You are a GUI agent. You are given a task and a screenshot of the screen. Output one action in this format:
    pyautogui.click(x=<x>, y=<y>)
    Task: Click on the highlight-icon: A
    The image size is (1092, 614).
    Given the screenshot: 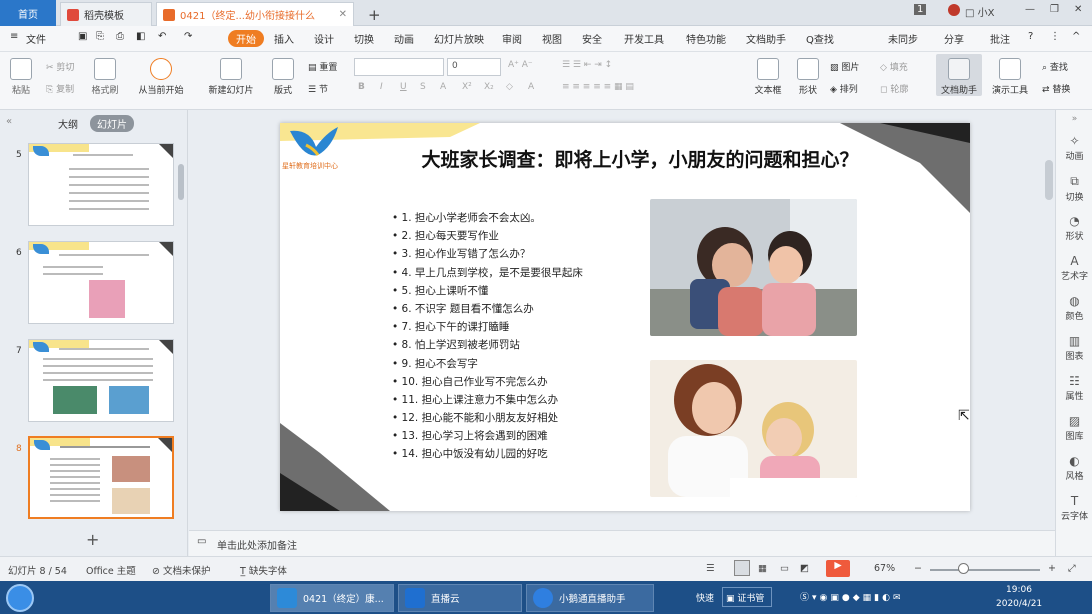 What is the action you would take?
    pyautogui.click(x=531, y=87)
    